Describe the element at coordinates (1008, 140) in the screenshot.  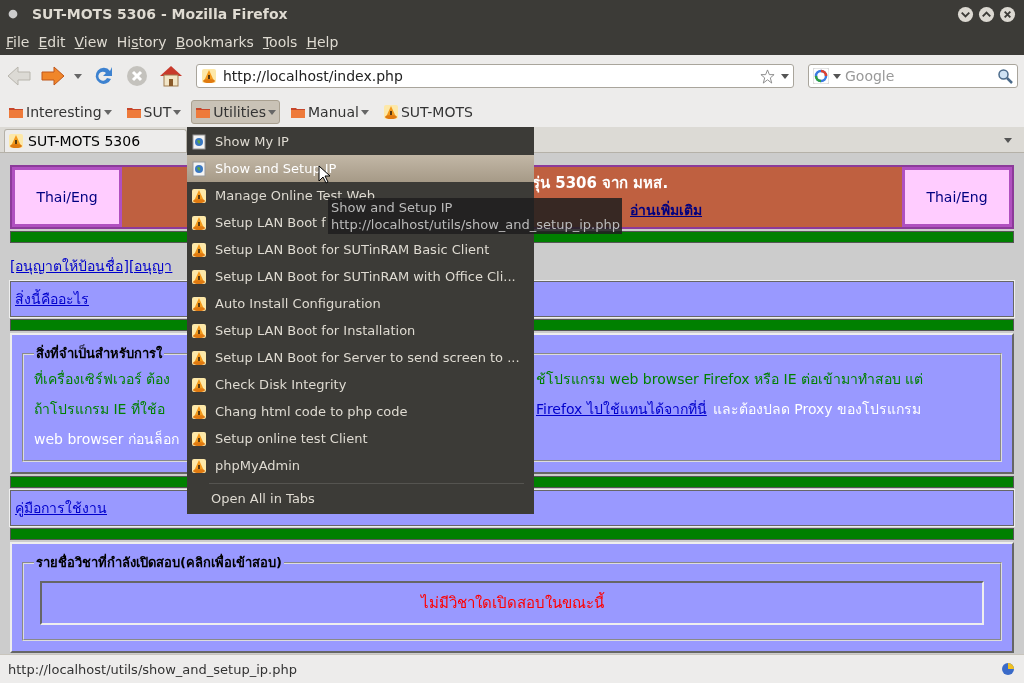
I see `tab-list-icon` at that location.